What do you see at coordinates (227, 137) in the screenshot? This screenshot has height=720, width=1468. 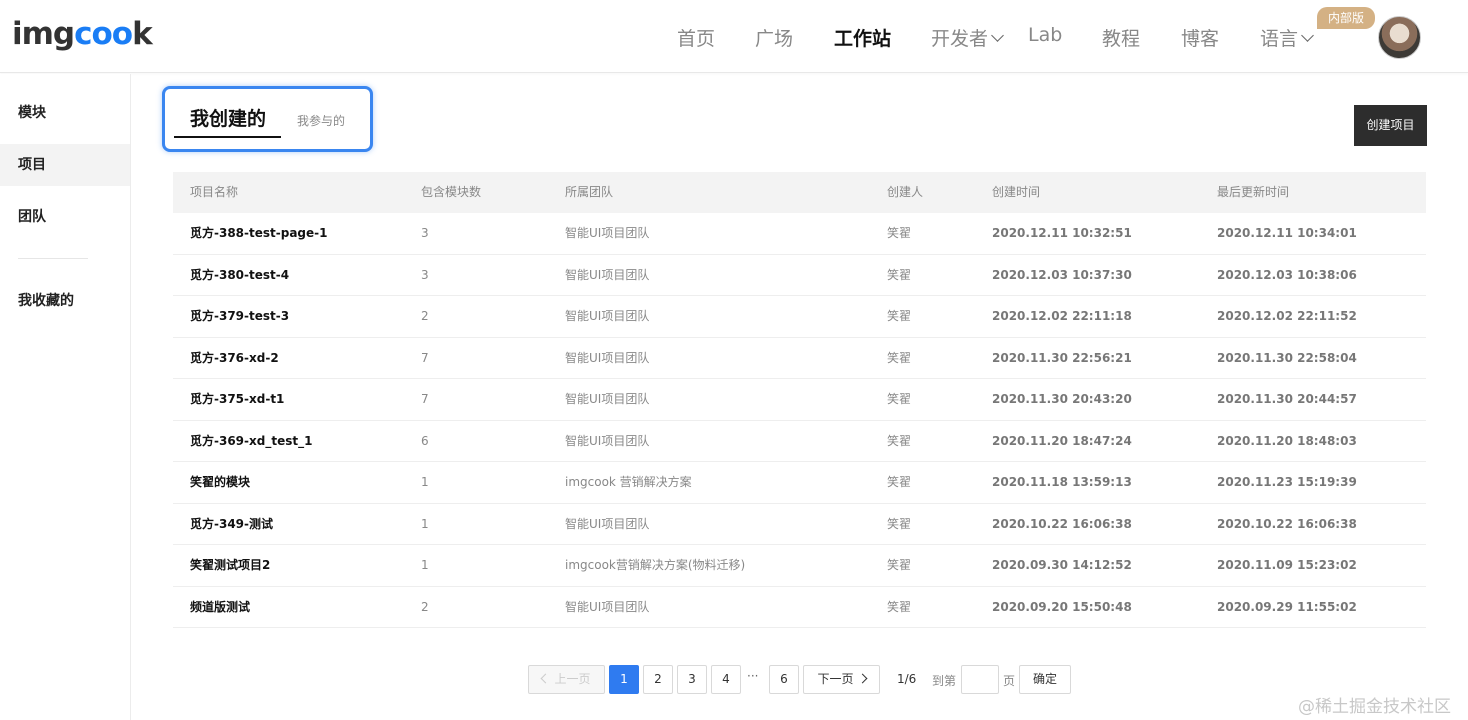 I see `tab-active-underline` at bounding box center [227, 137].